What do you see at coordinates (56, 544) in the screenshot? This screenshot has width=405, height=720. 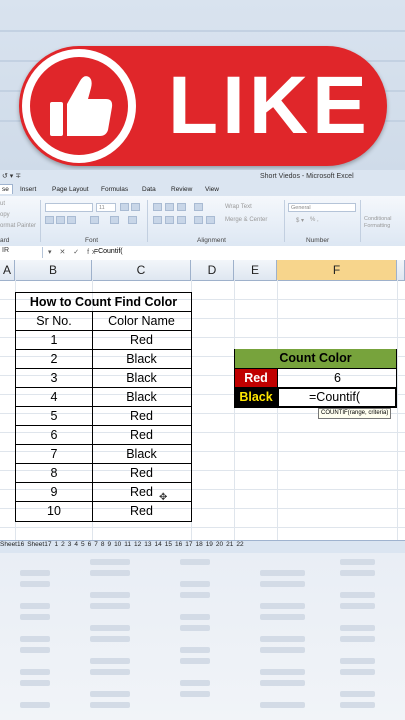 I see `sheet-tab: 1` at bounding box center [56, 544].